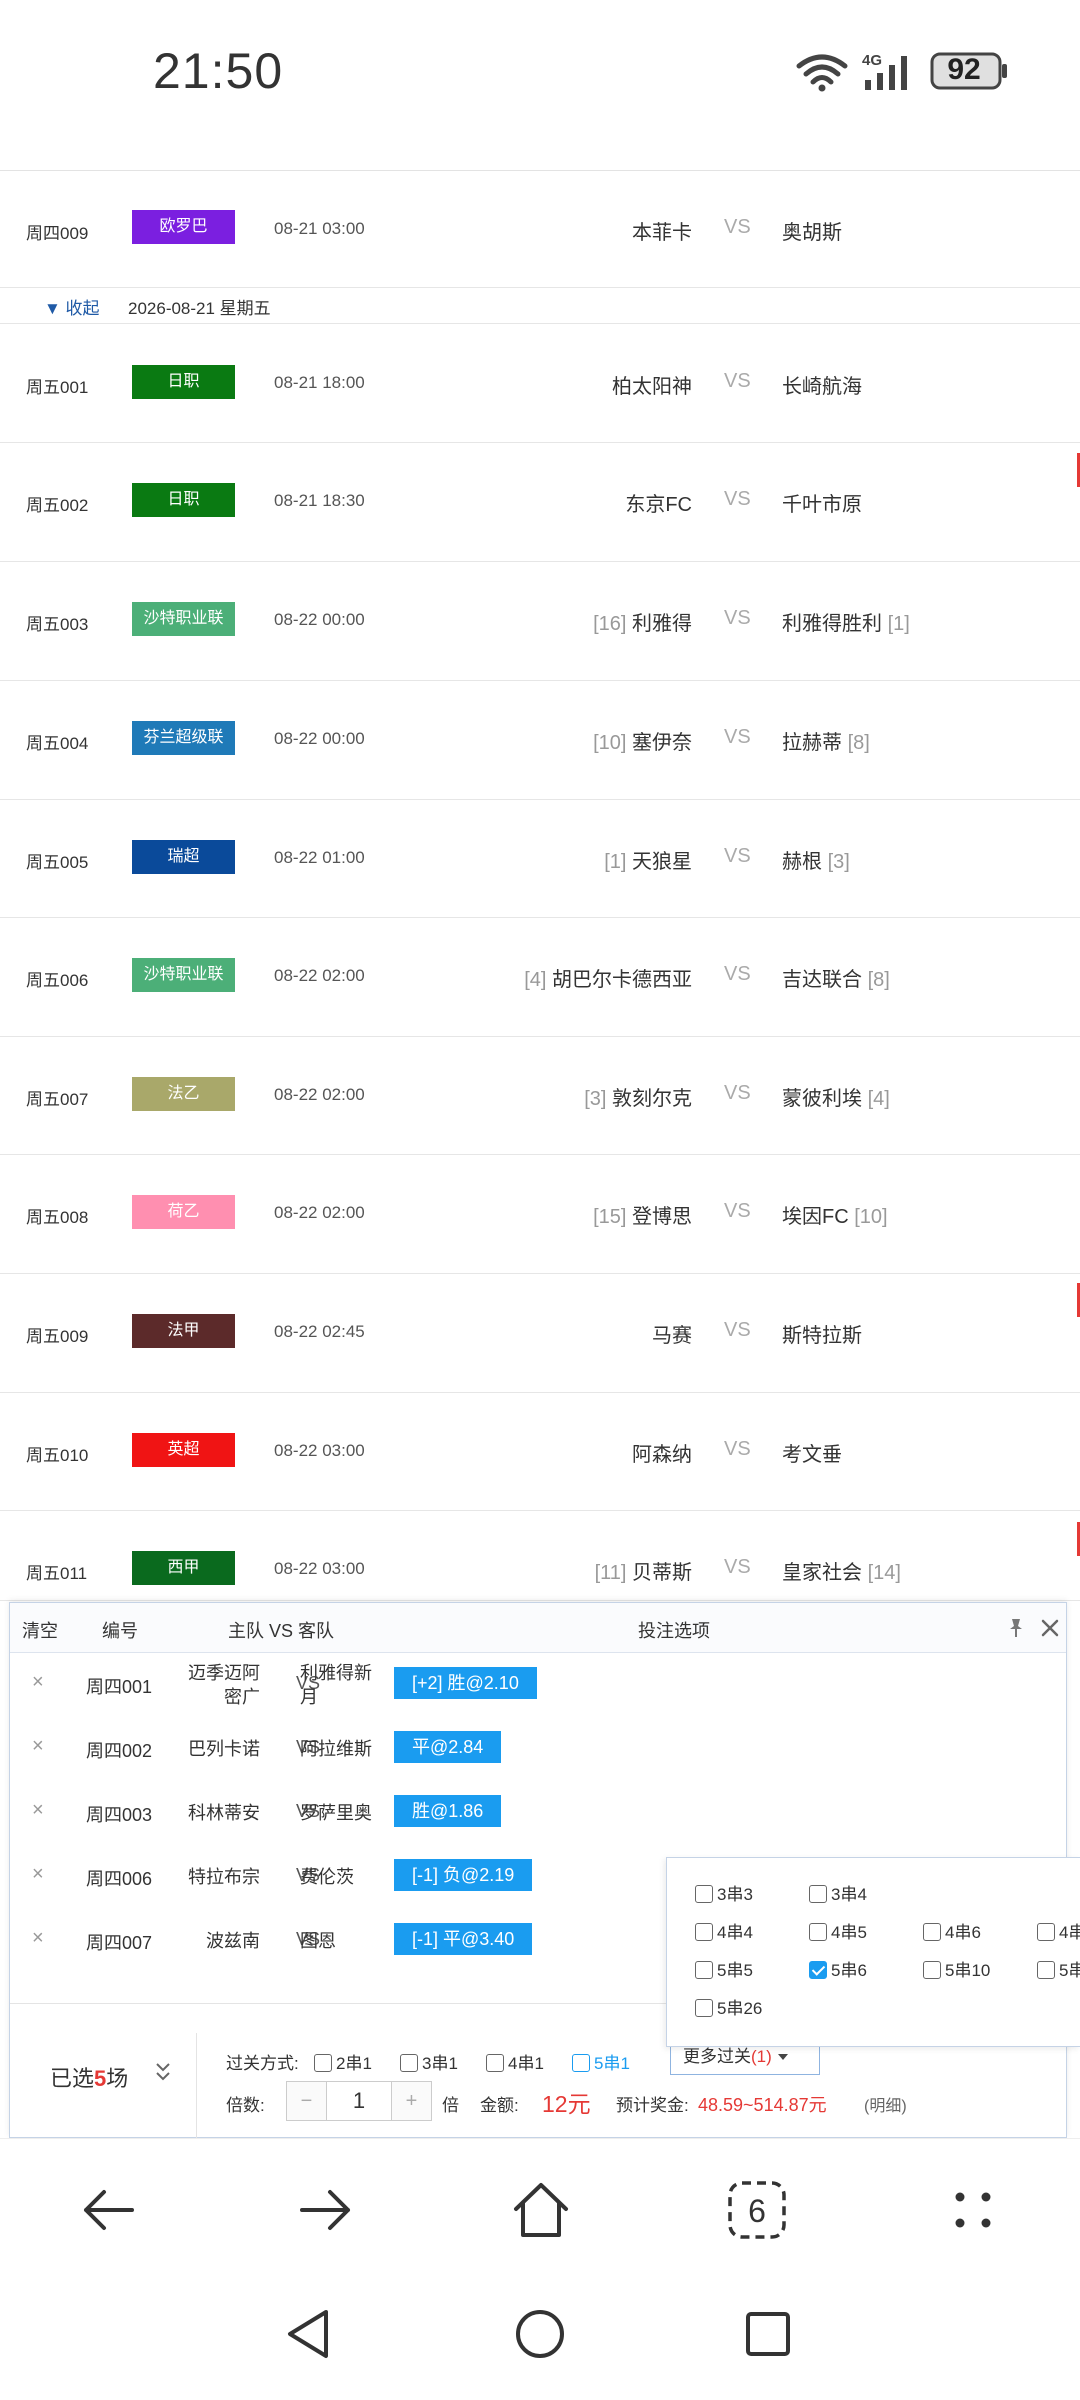 The width and height of the screenshot is (1080, 2400). I want to click on pass-option: 3串3, so click(724, 1892).